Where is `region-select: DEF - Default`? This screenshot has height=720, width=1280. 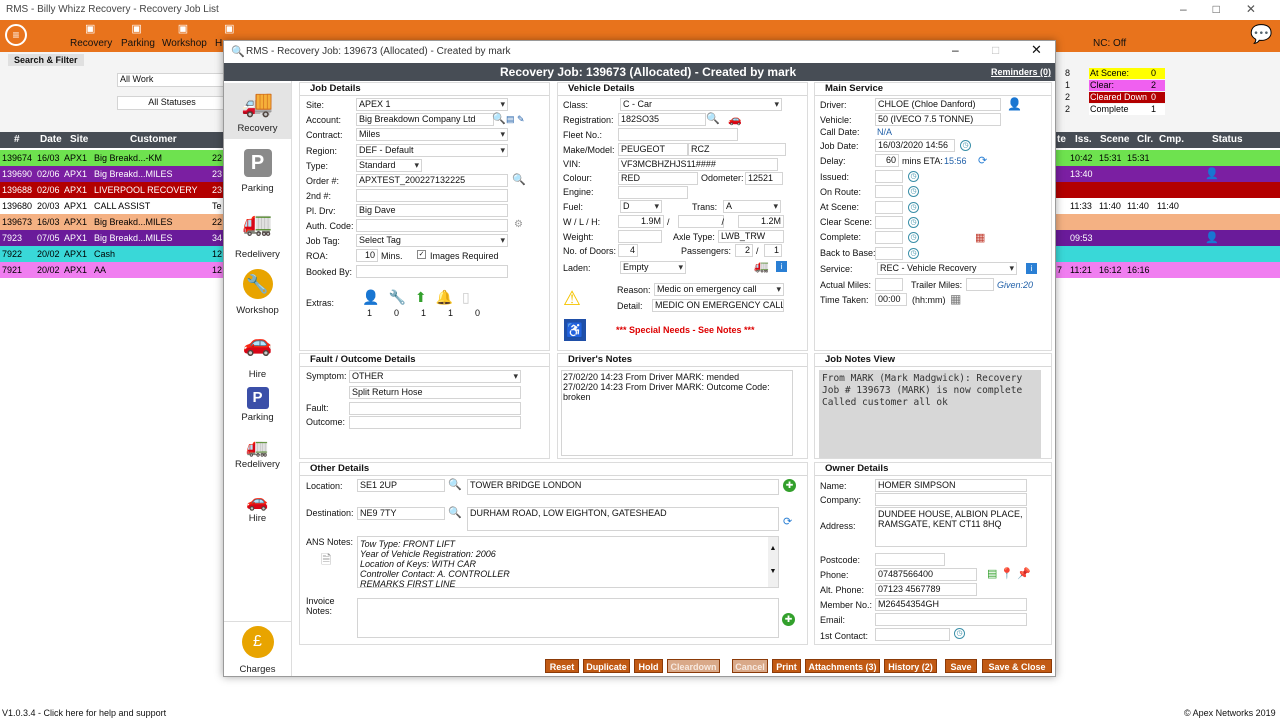 region-select: DEF - Default is located at coordinates (432, 150).